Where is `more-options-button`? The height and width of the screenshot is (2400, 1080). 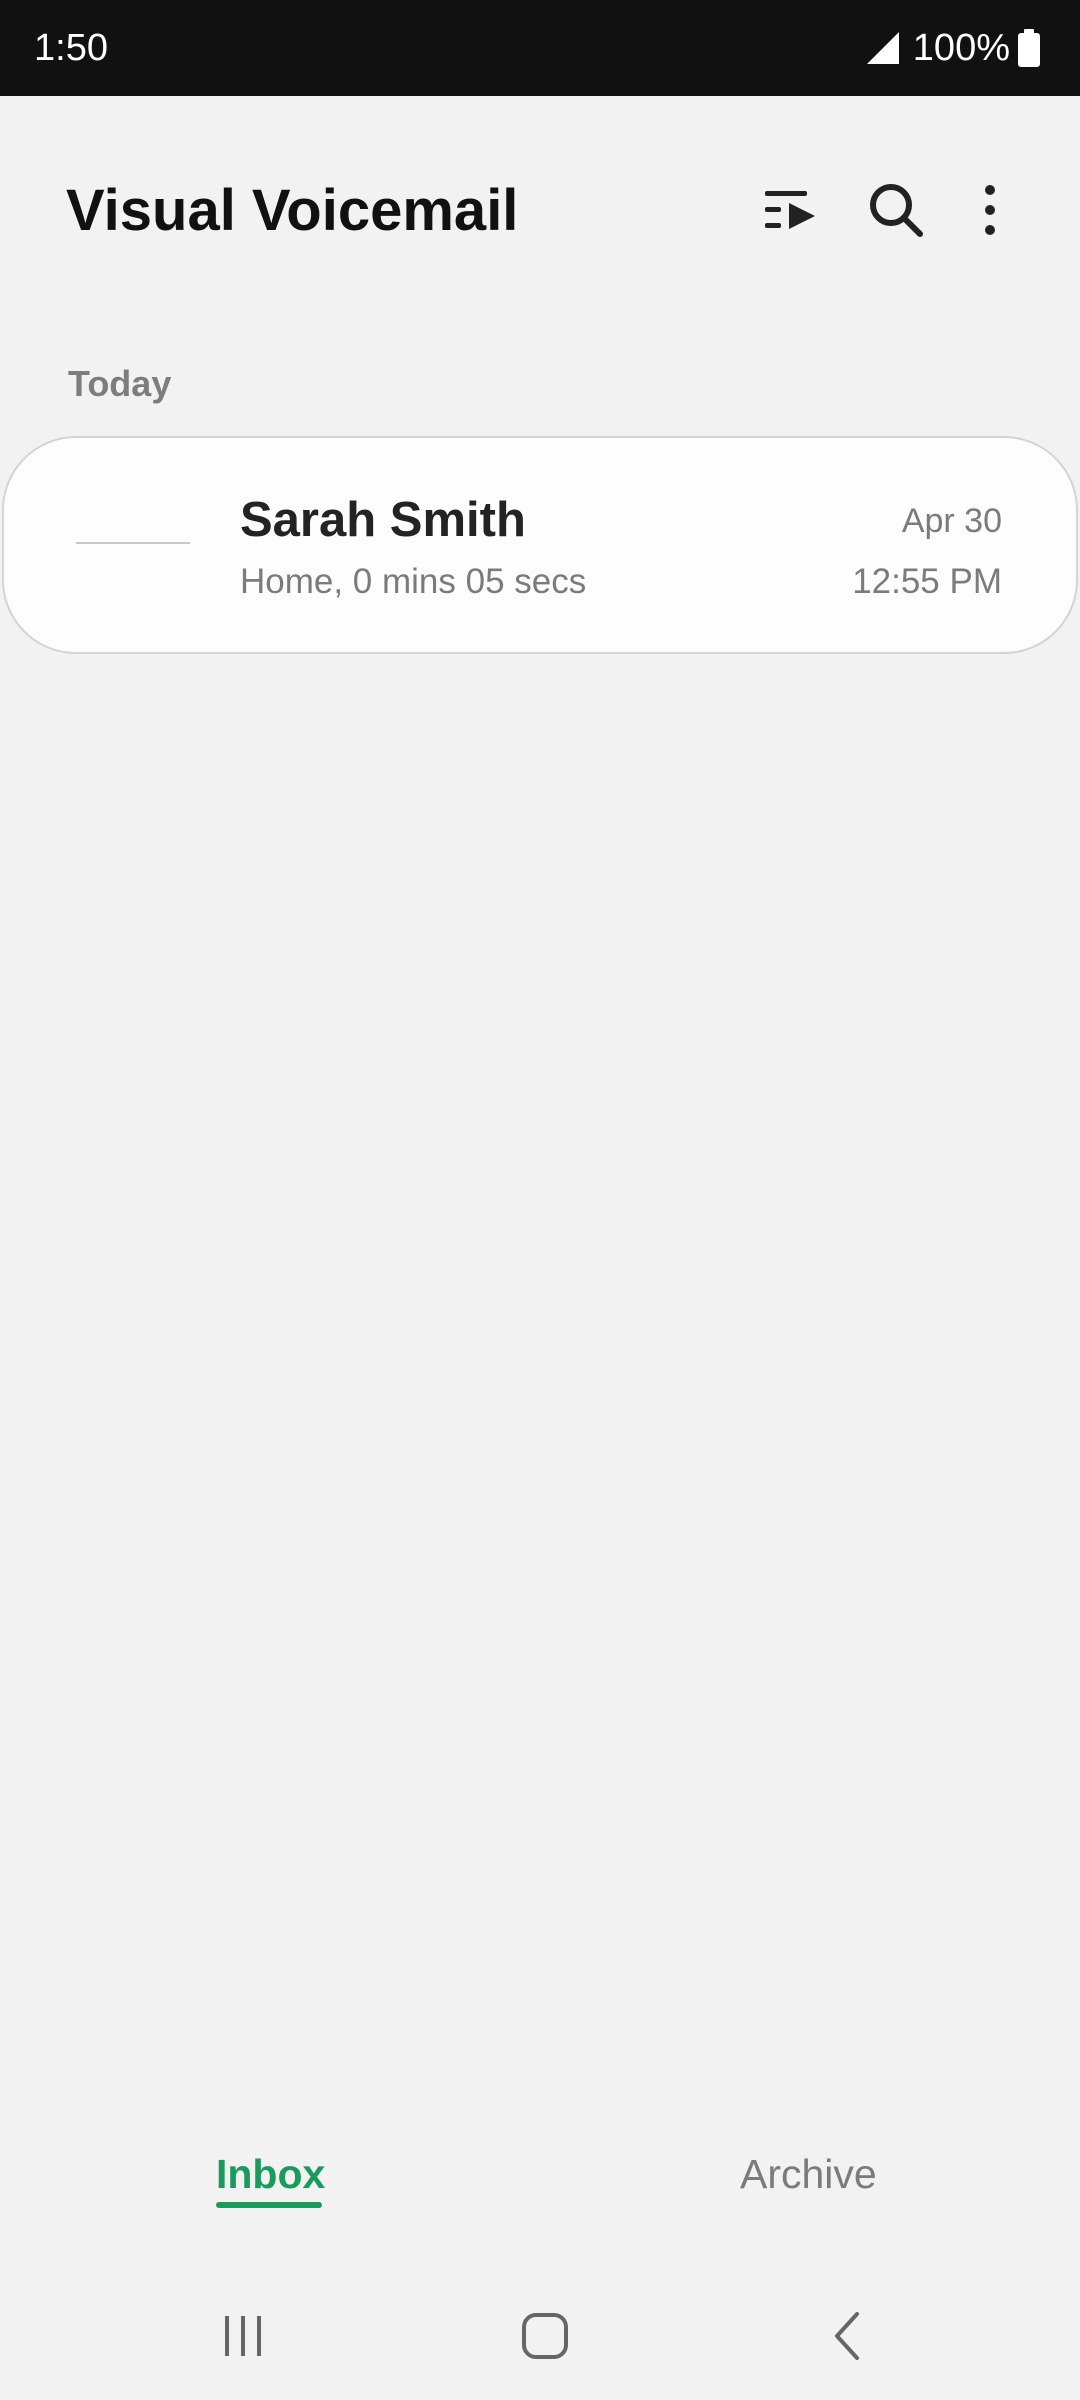 more-options-button is located at coordinates (990, 210).